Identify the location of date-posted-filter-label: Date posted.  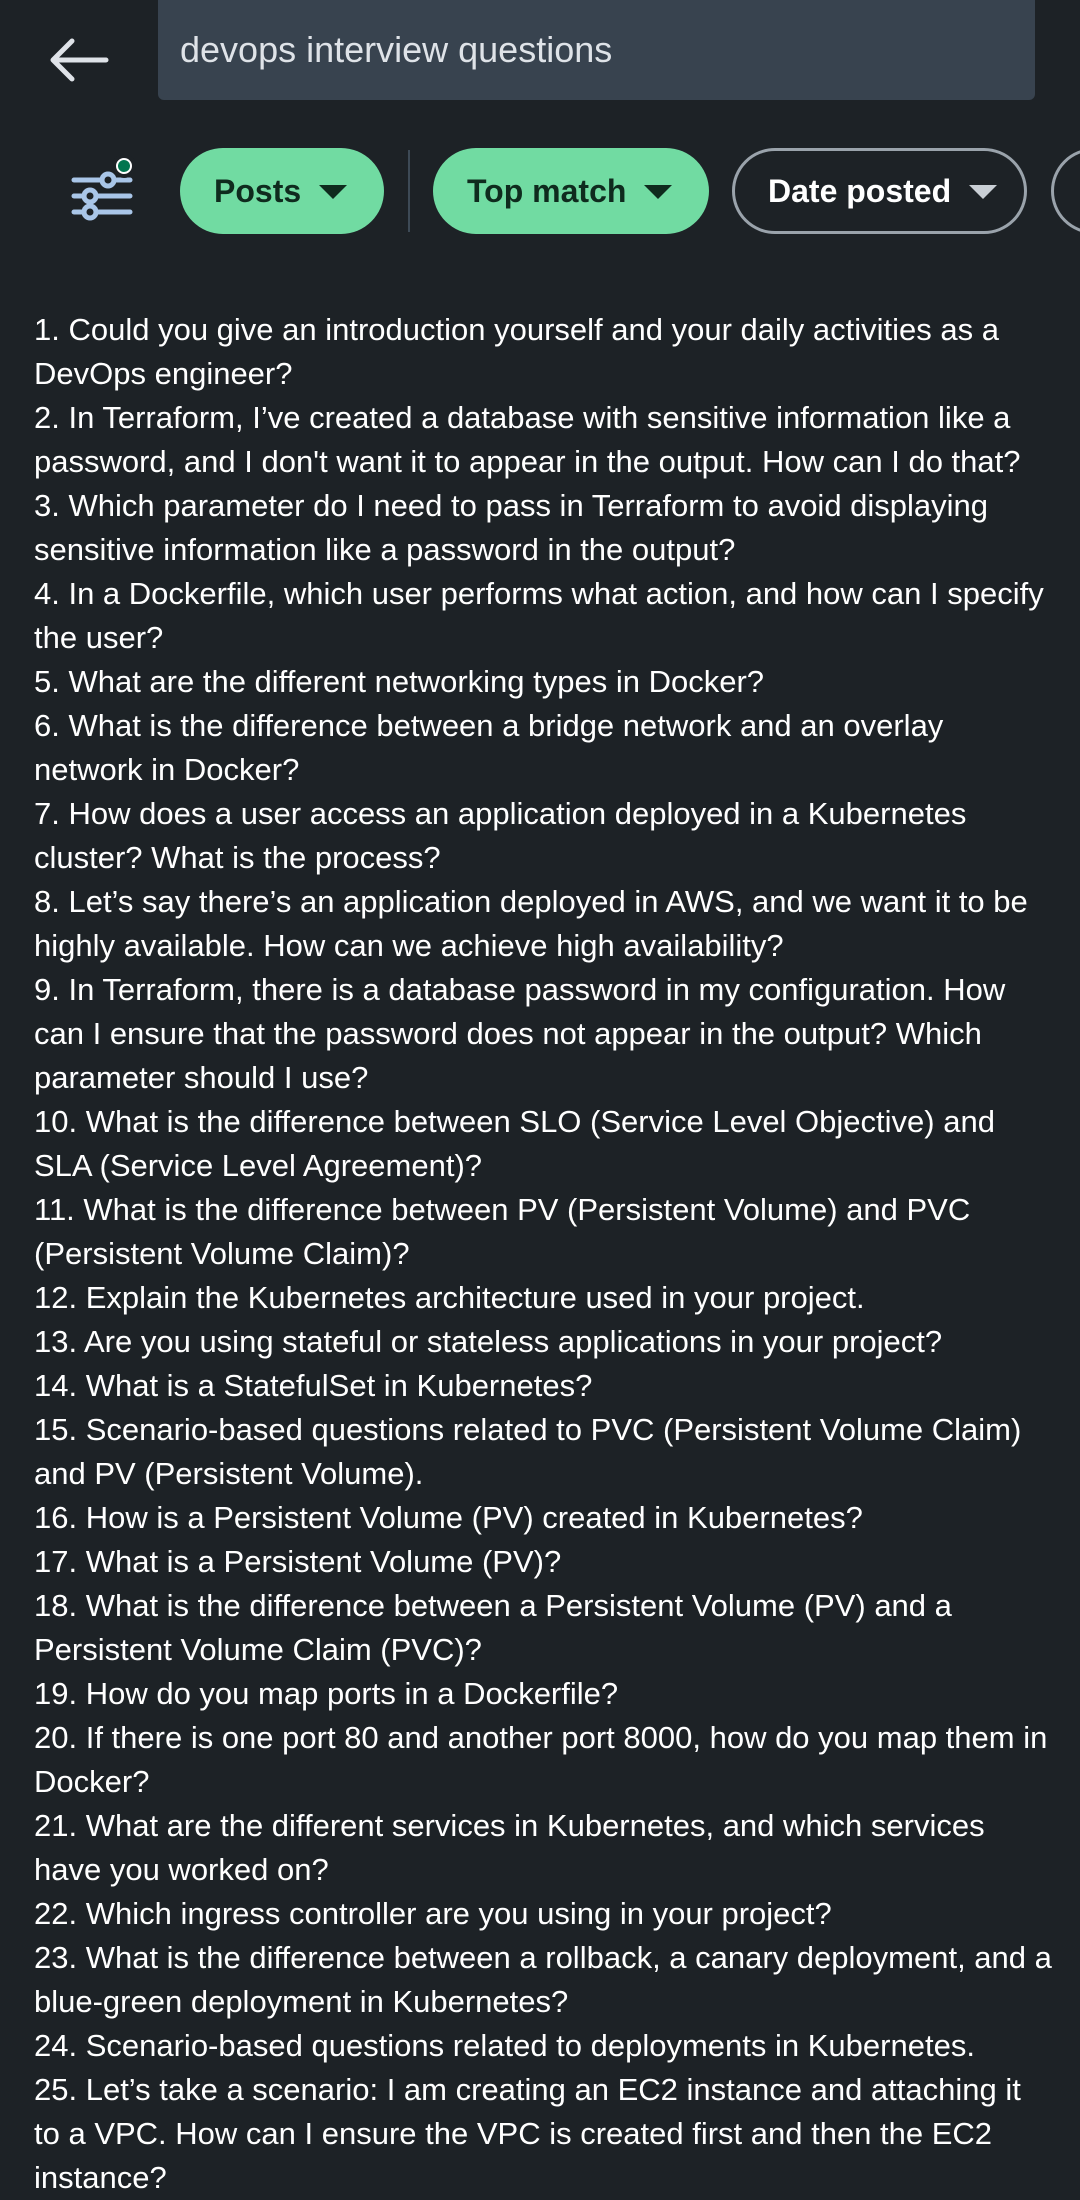
(860, 190).